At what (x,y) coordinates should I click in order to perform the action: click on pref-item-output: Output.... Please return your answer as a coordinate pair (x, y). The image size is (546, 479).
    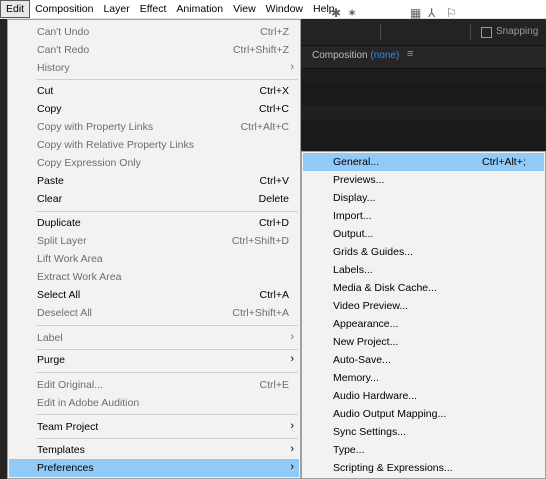
    Looking at the image, I should click on (423, 234).